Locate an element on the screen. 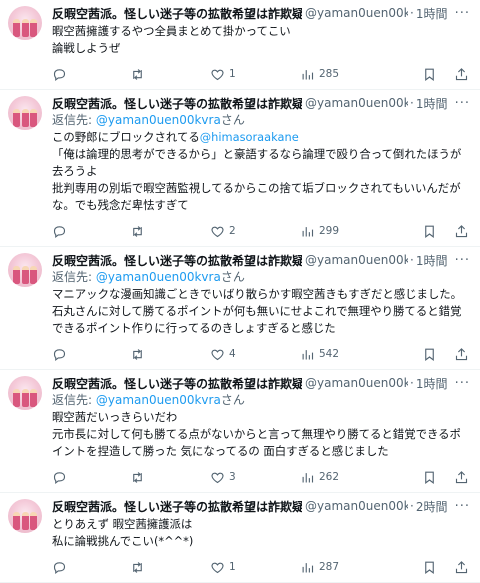 The height and width of the screenshot is (583, 480). like-count: 1 is located at coordinates (232, 567).